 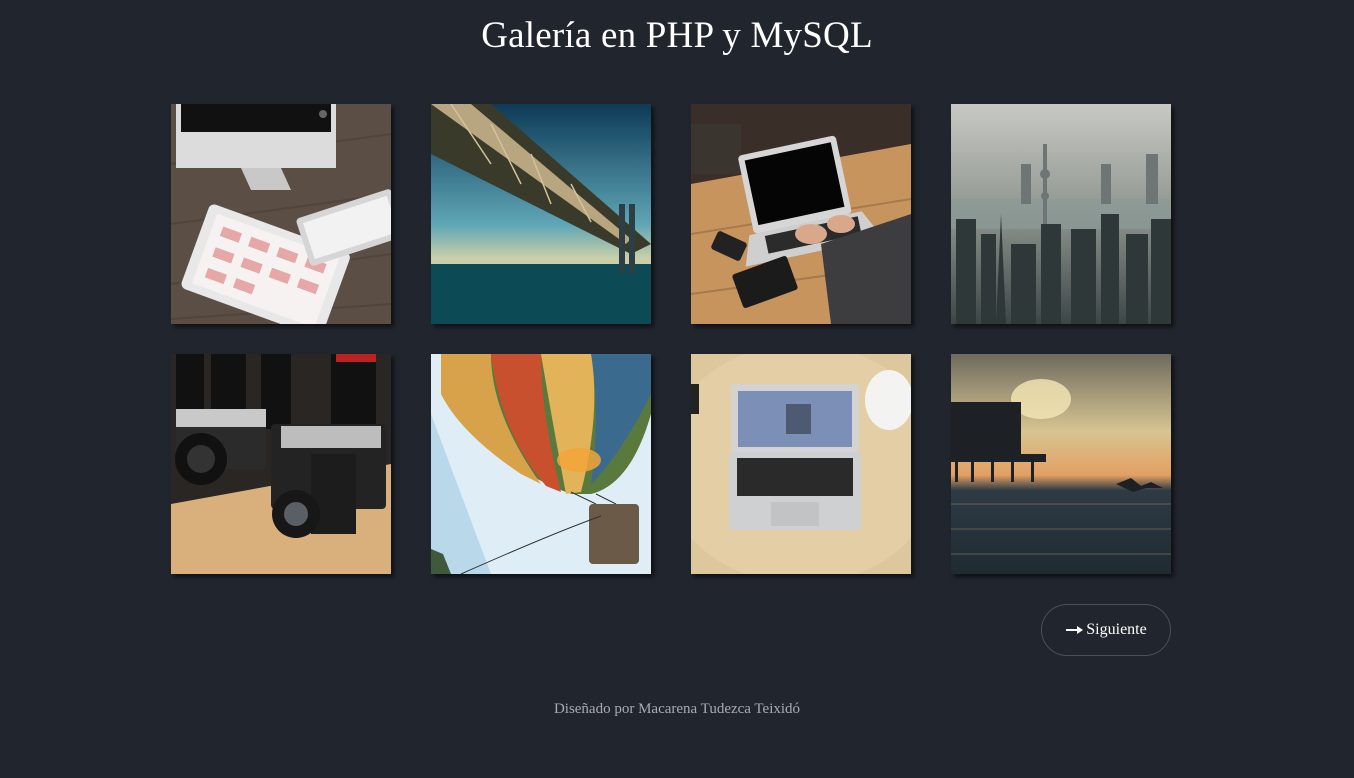 I want to click on next-page-label: Siguiente, so click(x=1116, y=629).